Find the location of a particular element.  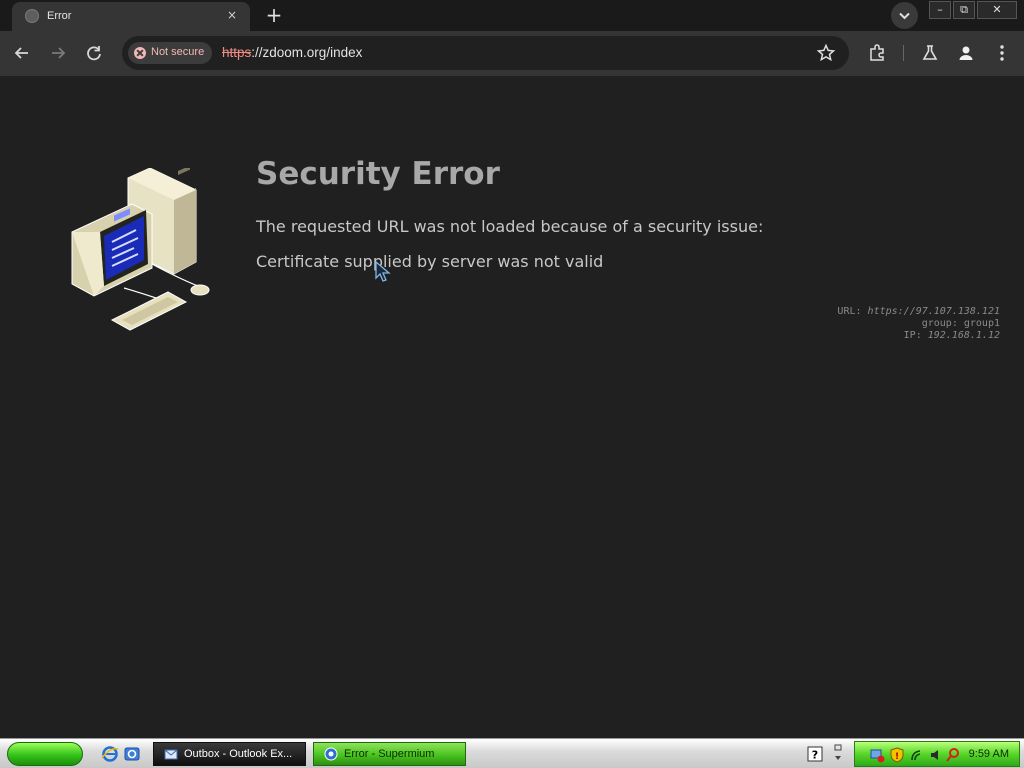

network-alert-icon is located at coordinates (877, 755).